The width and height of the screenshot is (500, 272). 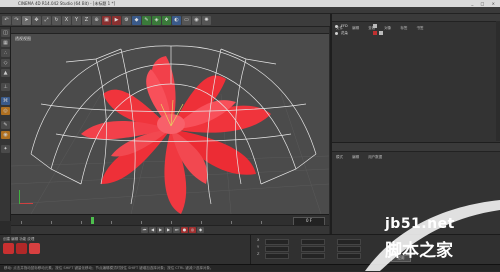 I want to click on enable-axis-icon: ⊥, so click(x=5, y=87).